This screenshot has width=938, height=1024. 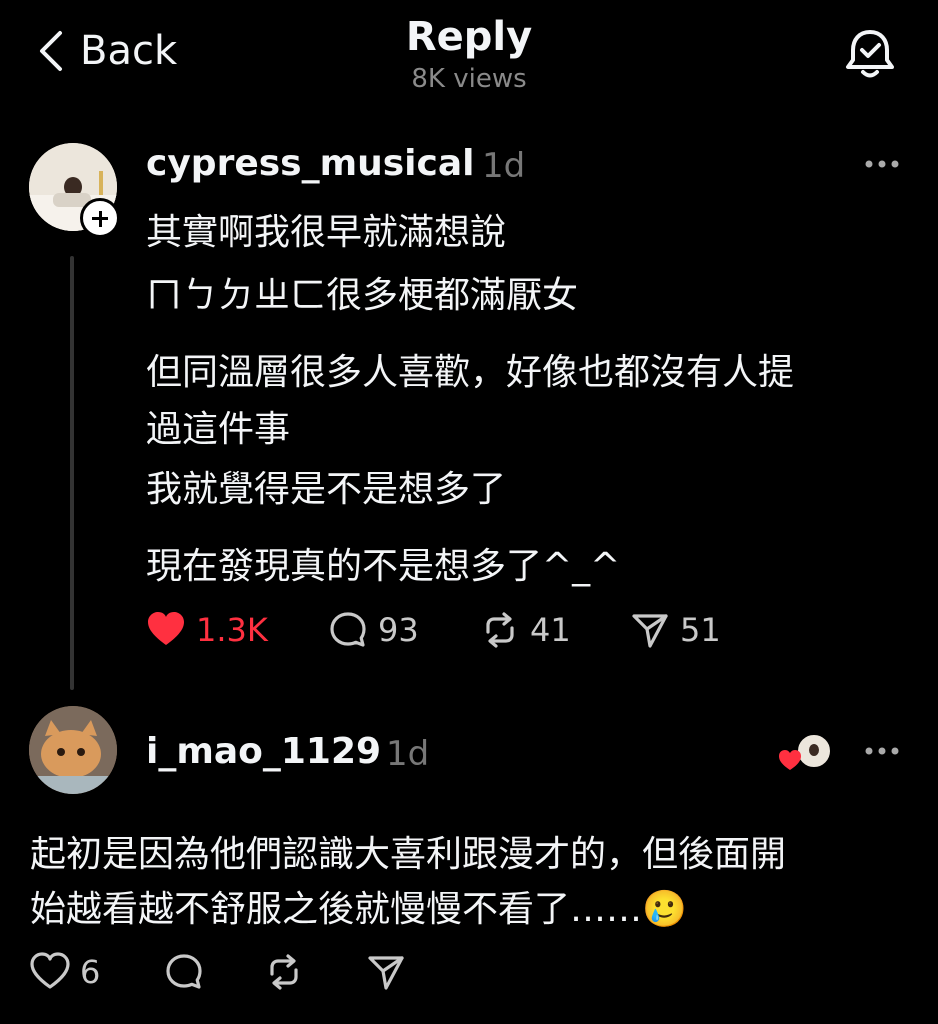 I want to click on post-text-line: 我就覺得是不是想多了, so click(x=326, y=489).